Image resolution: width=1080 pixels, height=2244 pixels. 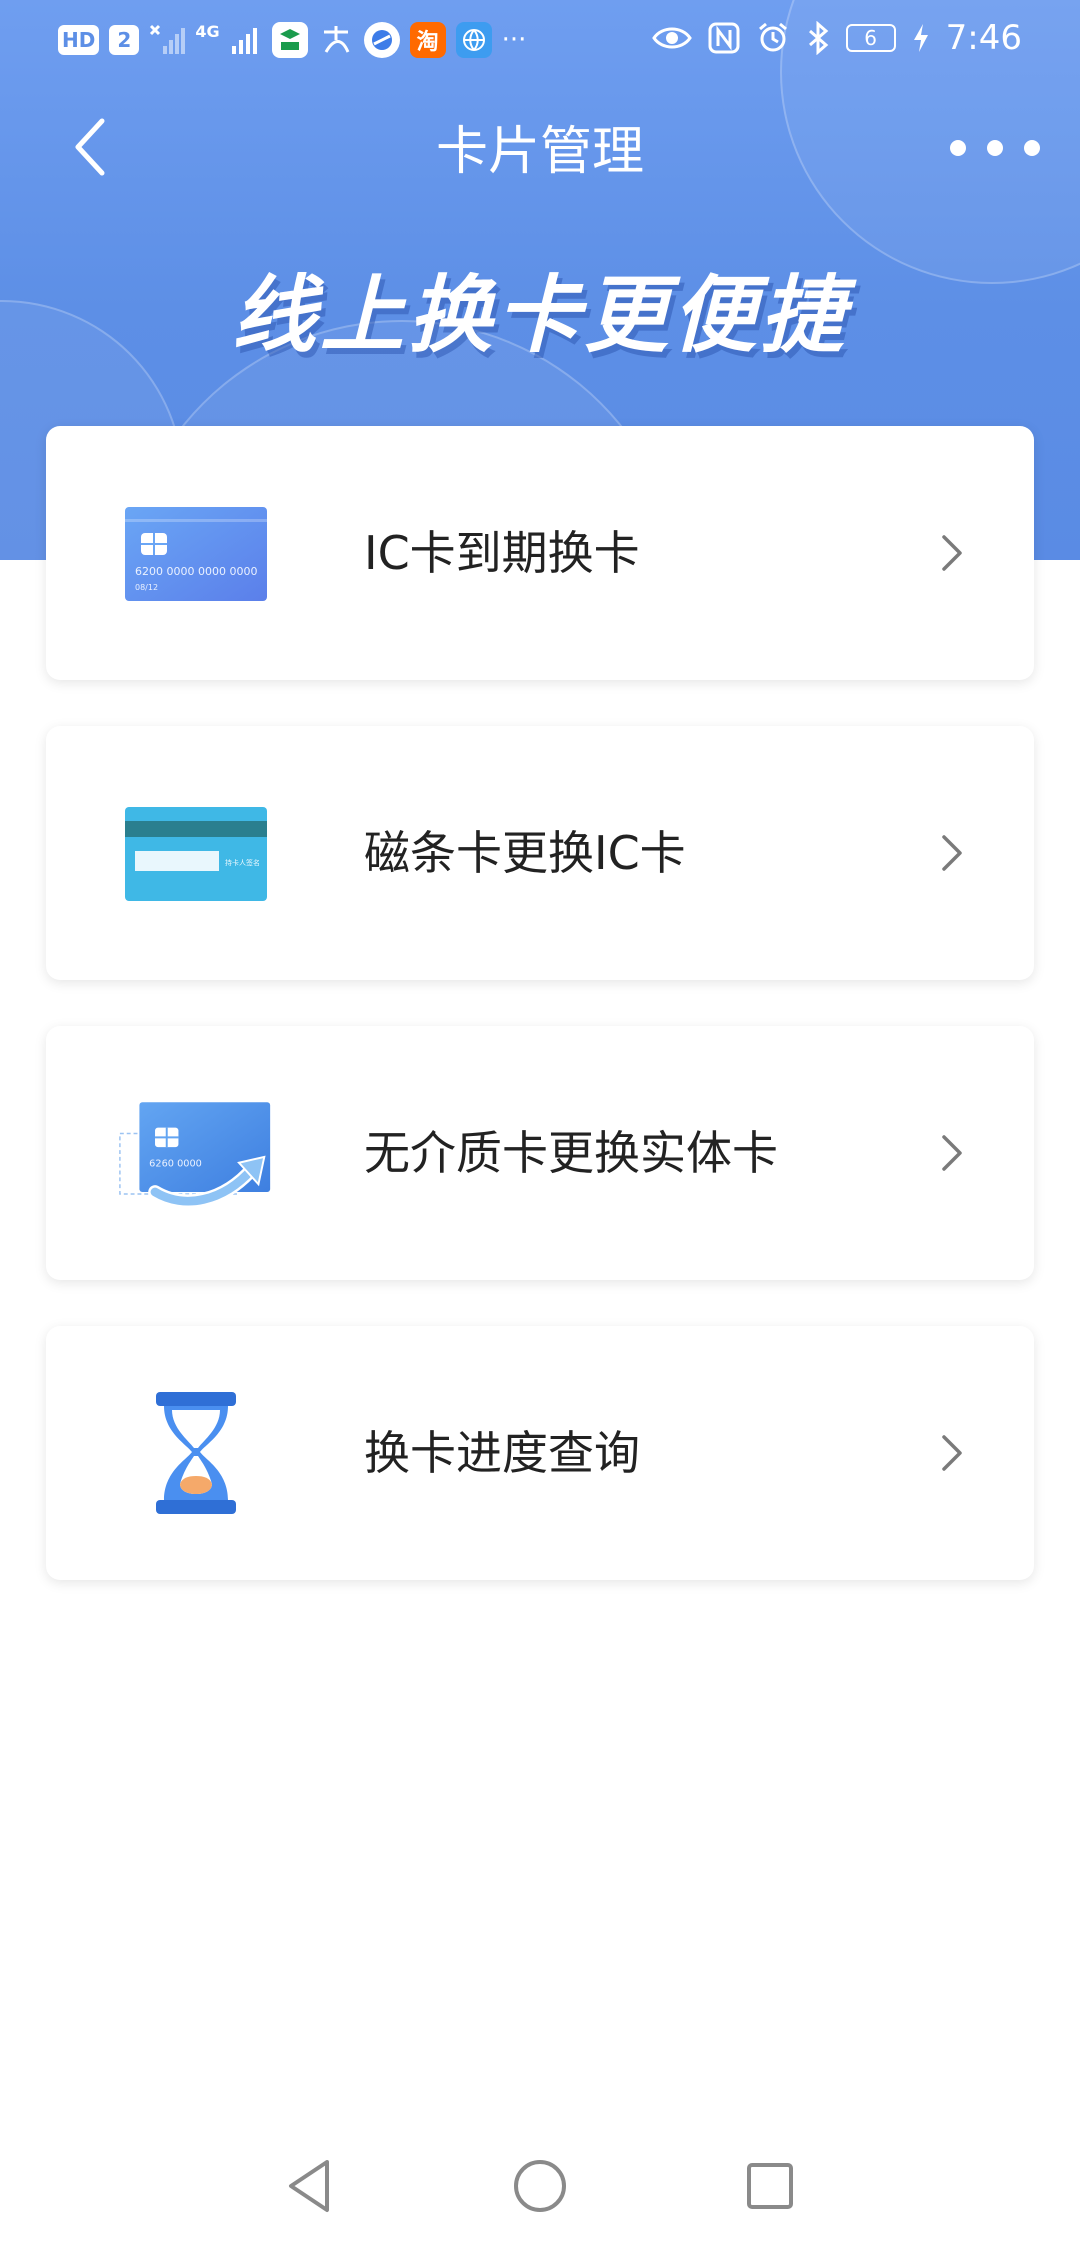 I want to click on banner-slogan: 线上换卡更便捷, so click(x=539, y=315).